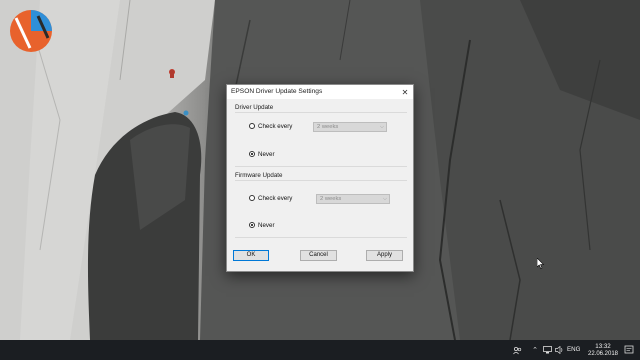  I want to click on network-icon, so click(547, 350).